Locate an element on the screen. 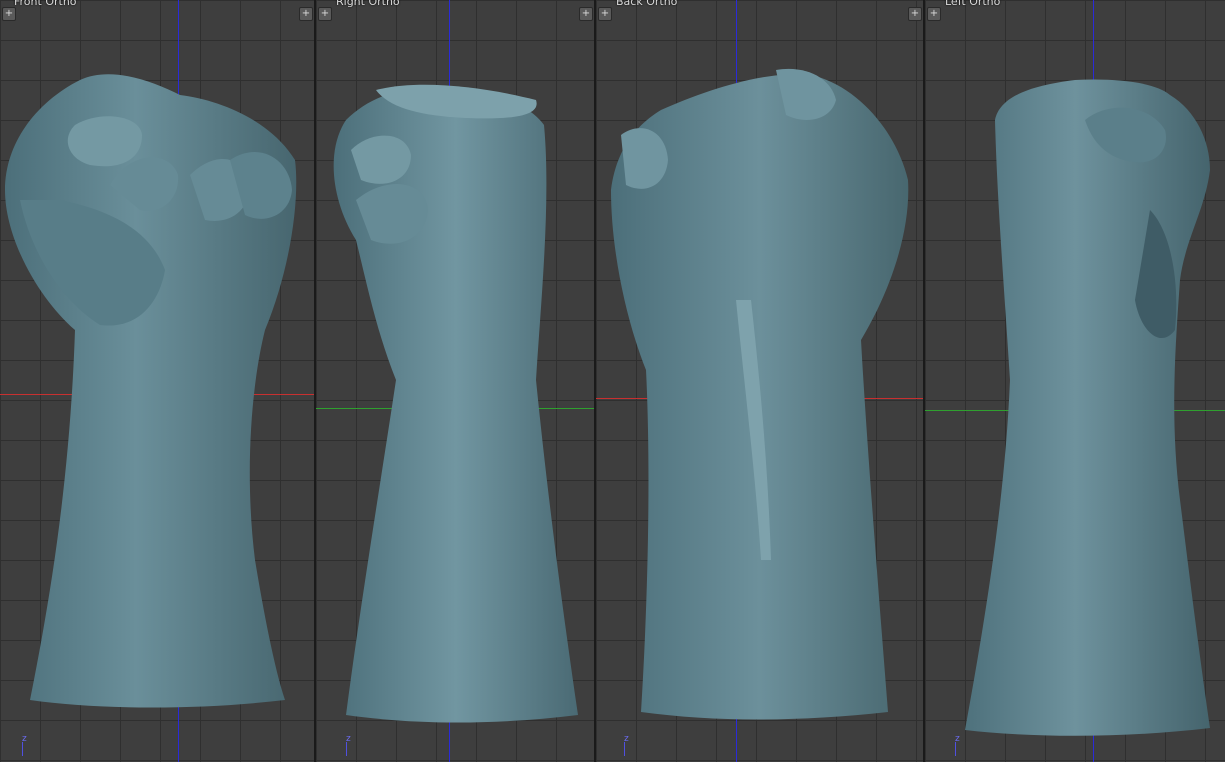 This screenshot has height=762, width=1225. viewport-label: Front Ortho is located at coordinates (45, 4).